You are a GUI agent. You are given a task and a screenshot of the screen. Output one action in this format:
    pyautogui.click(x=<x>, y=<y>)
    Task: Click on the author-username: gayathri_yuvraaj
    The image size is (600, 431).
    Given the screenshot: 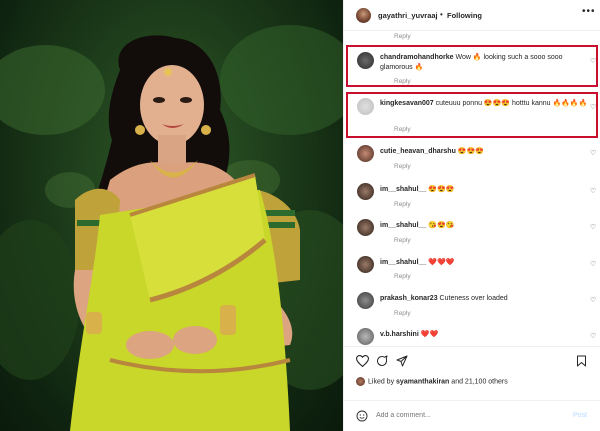 What is the action you would take?
    pyautogui.click(x=408, y=15)
    